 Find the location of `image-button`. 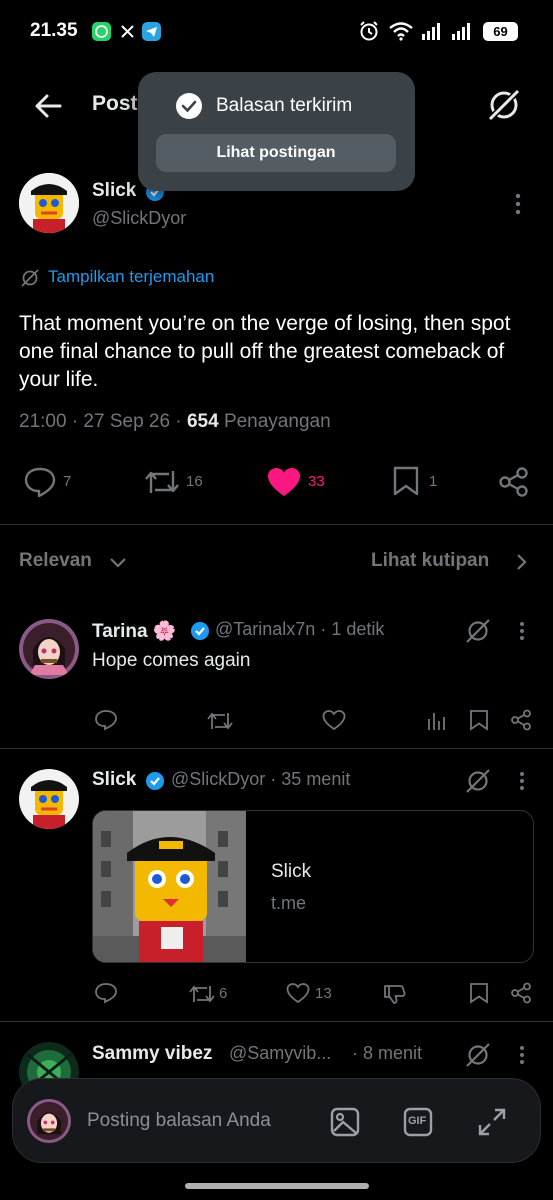

image-button is located at coordinates (345, 1122).